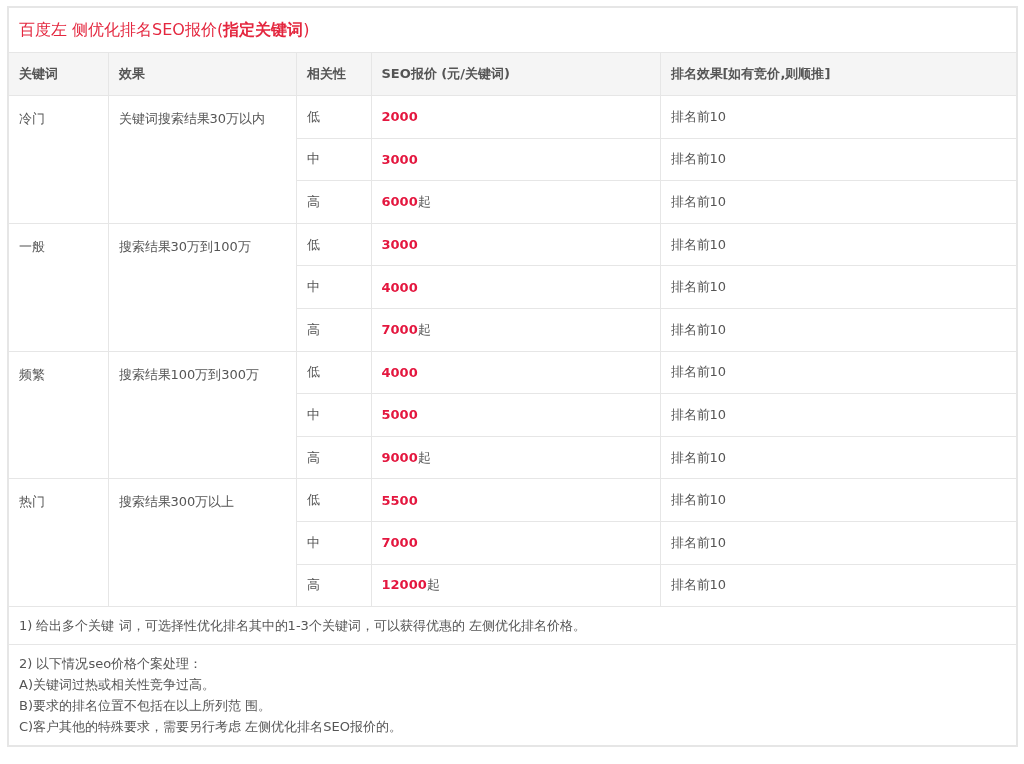 The height and width of the screenshot is (764, 1024). What do you see at coordinates (58, 287) in the screenshot?
I see `table-cell: 一般` at bounding box center [58, 287].